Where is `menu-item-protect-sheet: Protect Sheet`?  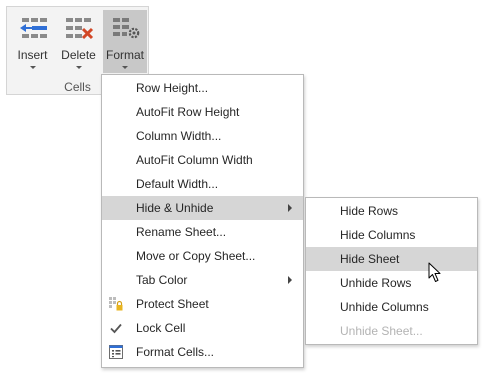 menu-item-protect-sheet: Protect Sheet is located at coordinates (202, 304).